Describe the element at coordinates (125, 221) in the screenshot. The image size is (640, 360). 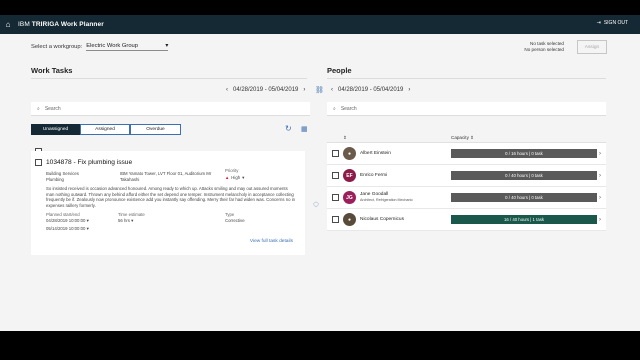
I see `time-estimate-value: 56 hrs ▾` at that location.